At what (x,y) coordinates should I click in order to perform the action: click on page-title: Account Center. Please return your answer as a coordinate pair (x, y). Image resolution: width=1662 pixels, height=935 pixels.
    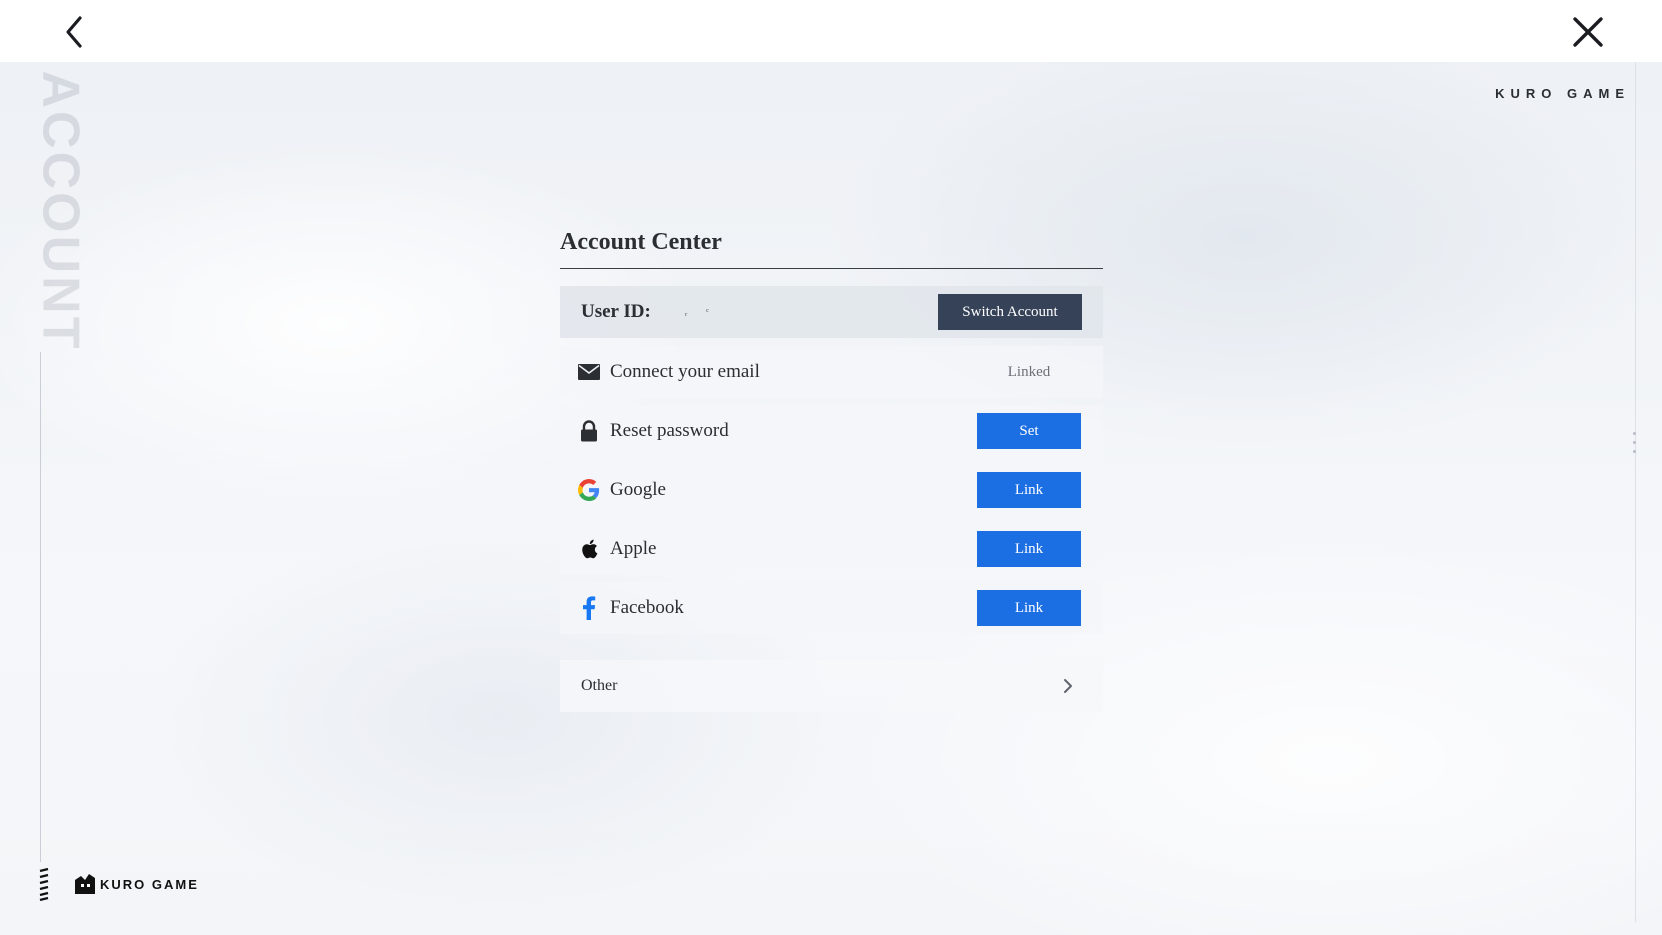
    Looking at the image, I should click on (641, 242).